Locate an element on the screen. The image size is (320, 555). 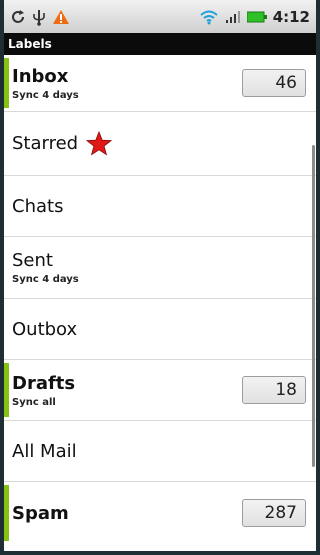
label-sync-status: Sync all is located at coordinates (34, 402).